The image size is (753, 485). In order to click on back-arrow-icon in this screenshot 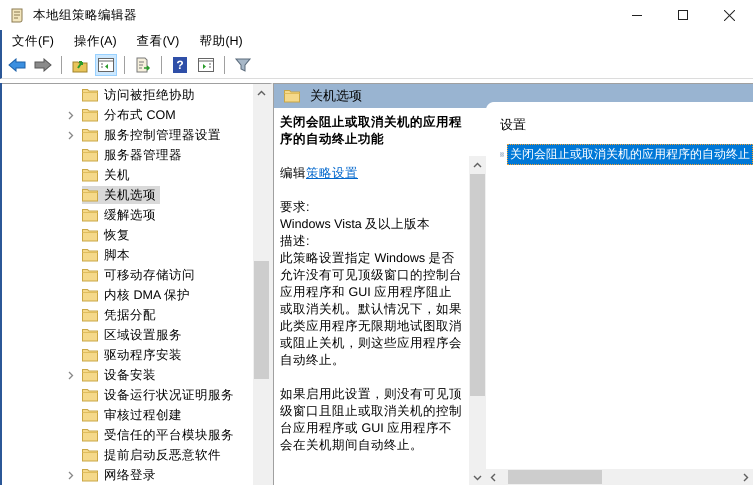, I will do `click(17, 65)`.